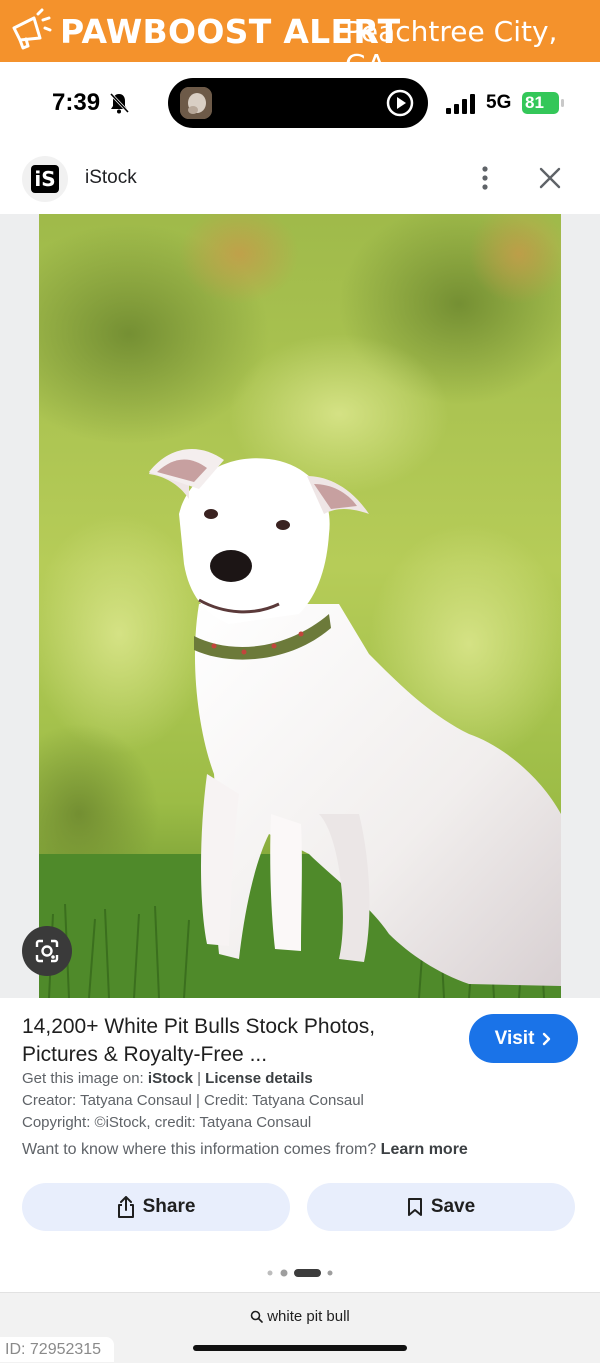 The width and height of the screenshot is (600, 1363). I want to click on battery-indicator: 81, so click(544, 103).